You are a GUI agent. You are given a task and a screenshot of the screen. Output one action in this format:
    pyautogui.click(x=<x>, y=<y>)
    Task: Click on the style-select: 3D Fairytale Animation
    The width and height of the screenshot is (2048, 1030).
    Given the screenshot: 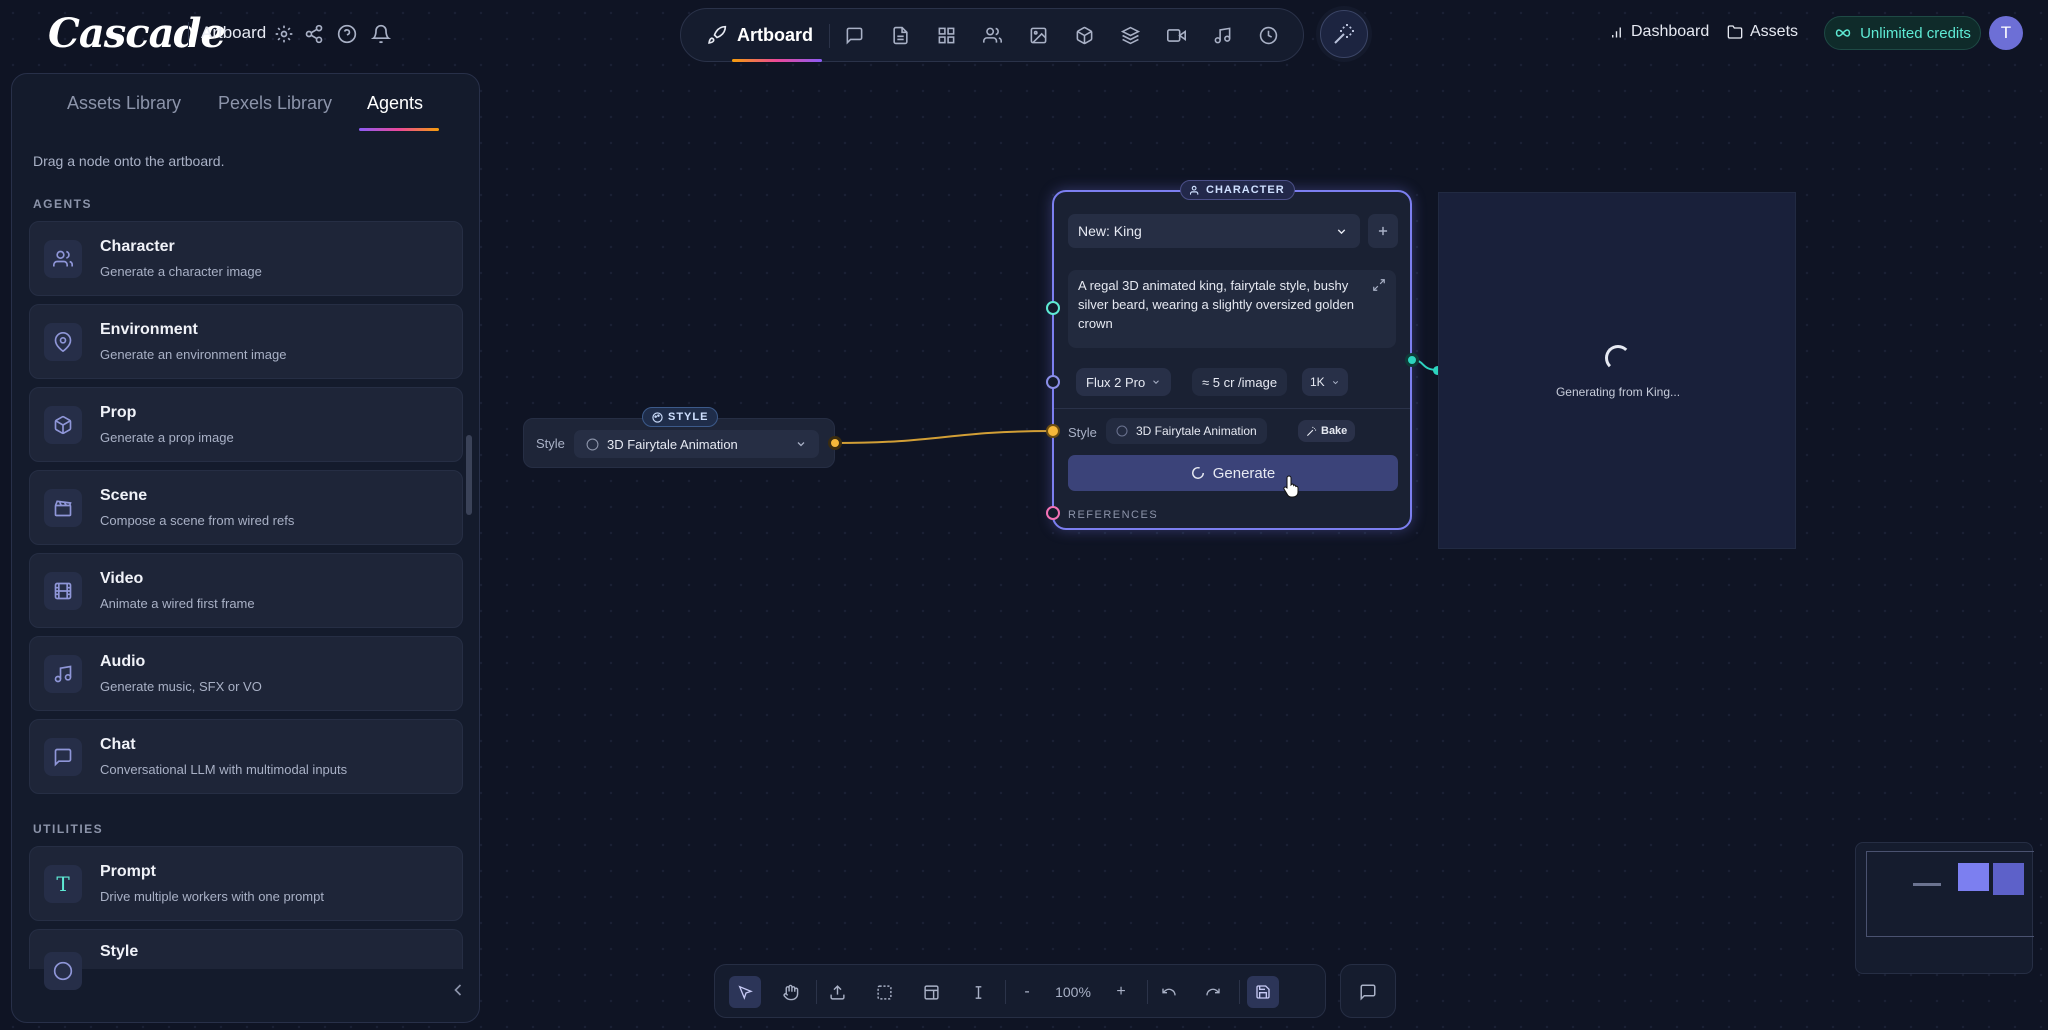 What is the action you would take?
    pyautogui.click(x=696, y=444)
    